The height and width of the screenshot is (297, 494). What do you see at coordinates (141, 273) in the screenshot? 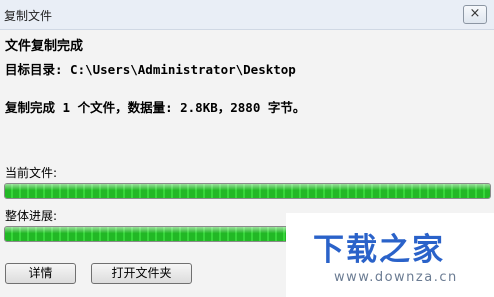
I see `open-folder-button: 打开文件夹` at bounding box center [141, 273].